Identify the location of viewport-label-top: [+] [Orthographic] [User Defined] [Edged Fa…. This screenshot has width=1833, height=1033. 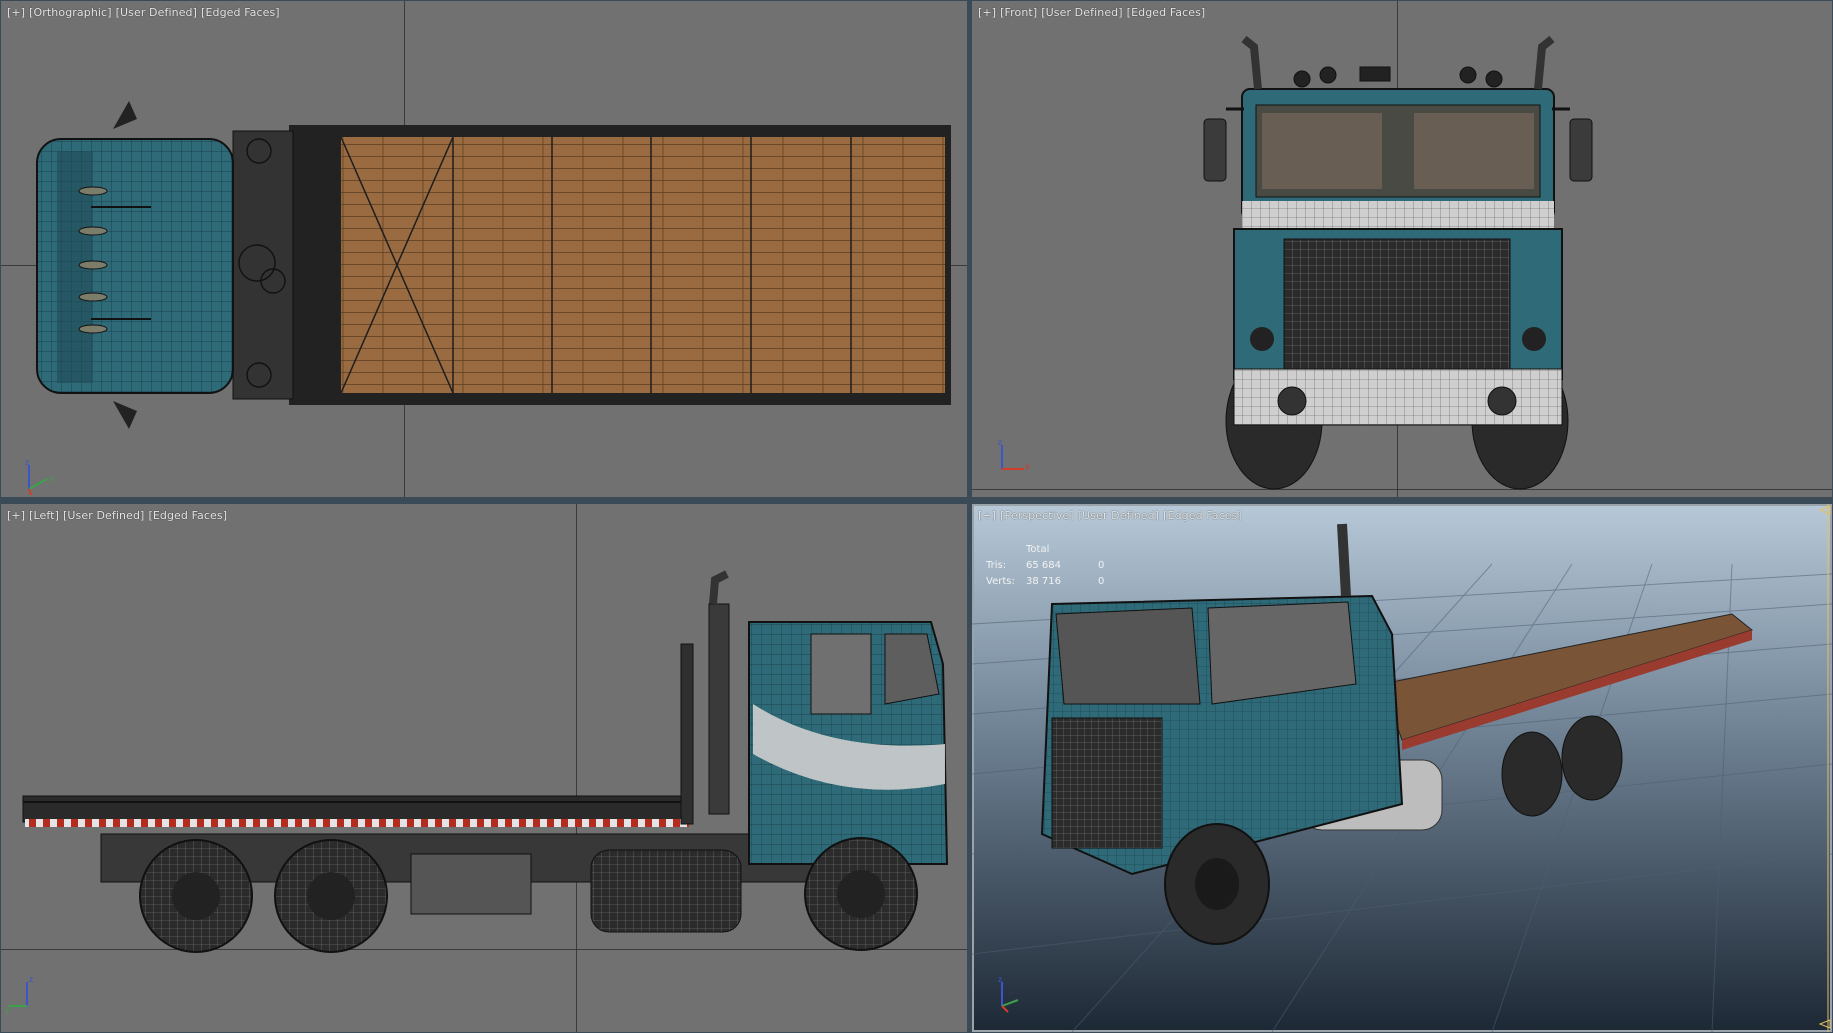
(145, 12).